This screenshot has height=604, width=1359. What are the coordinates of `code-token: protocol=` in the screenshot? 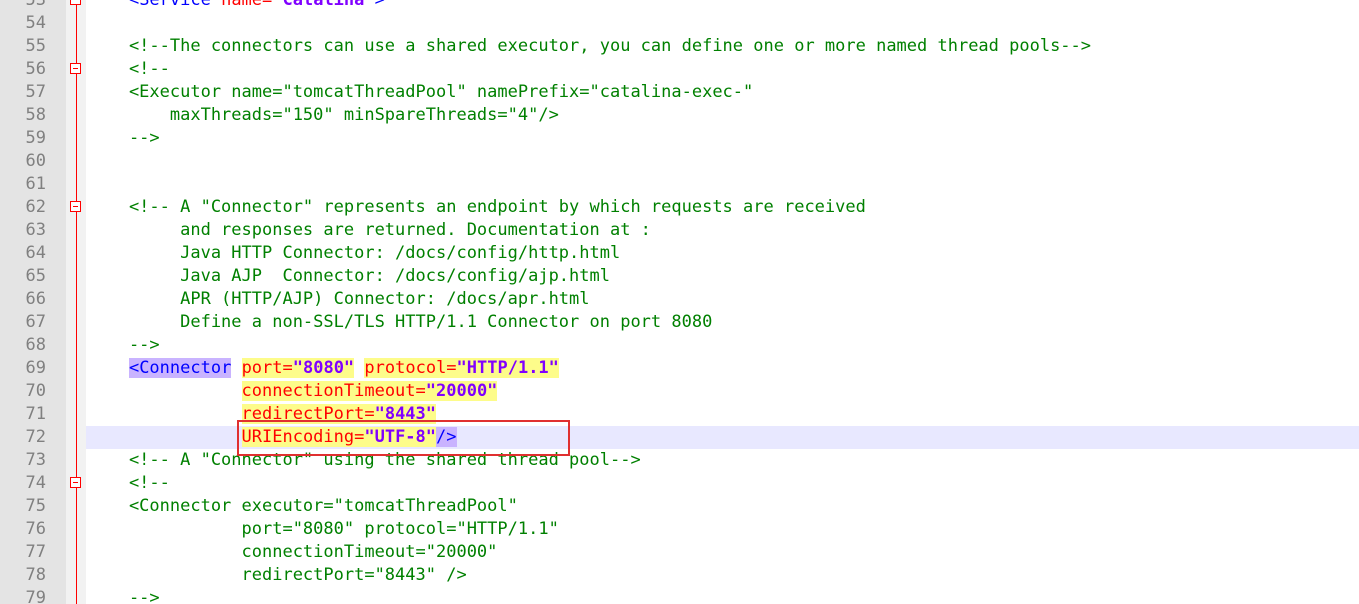 It's located at (410, 368).